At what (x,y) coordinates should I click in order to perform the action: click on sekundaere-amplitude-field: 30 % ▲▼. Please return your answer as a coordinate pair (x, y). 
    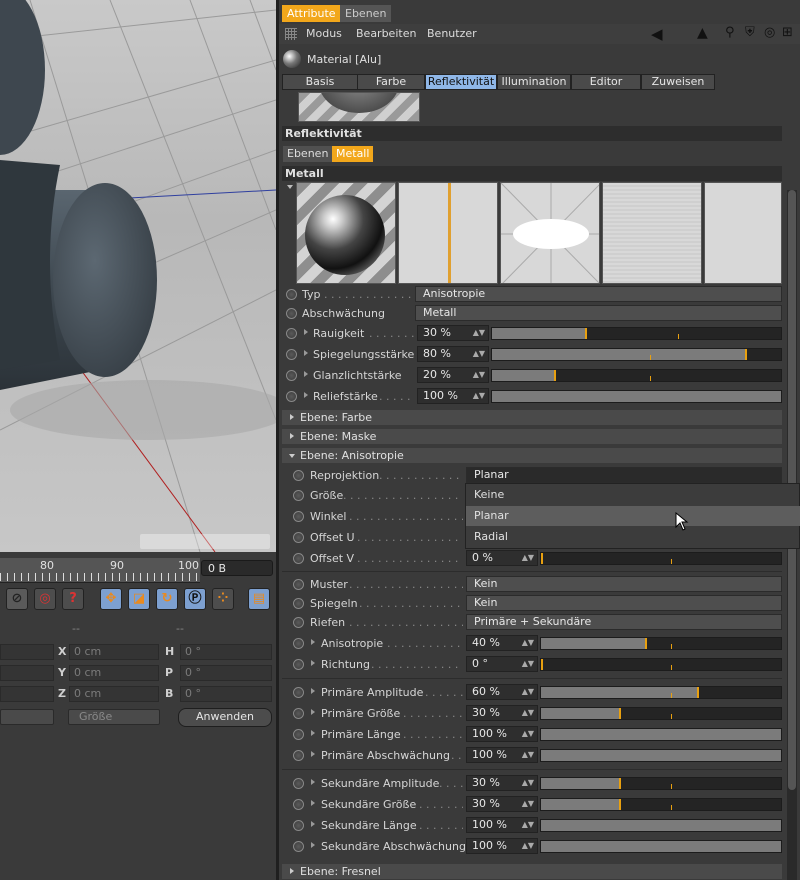
    Looking at the image, I should click on (502, 783).